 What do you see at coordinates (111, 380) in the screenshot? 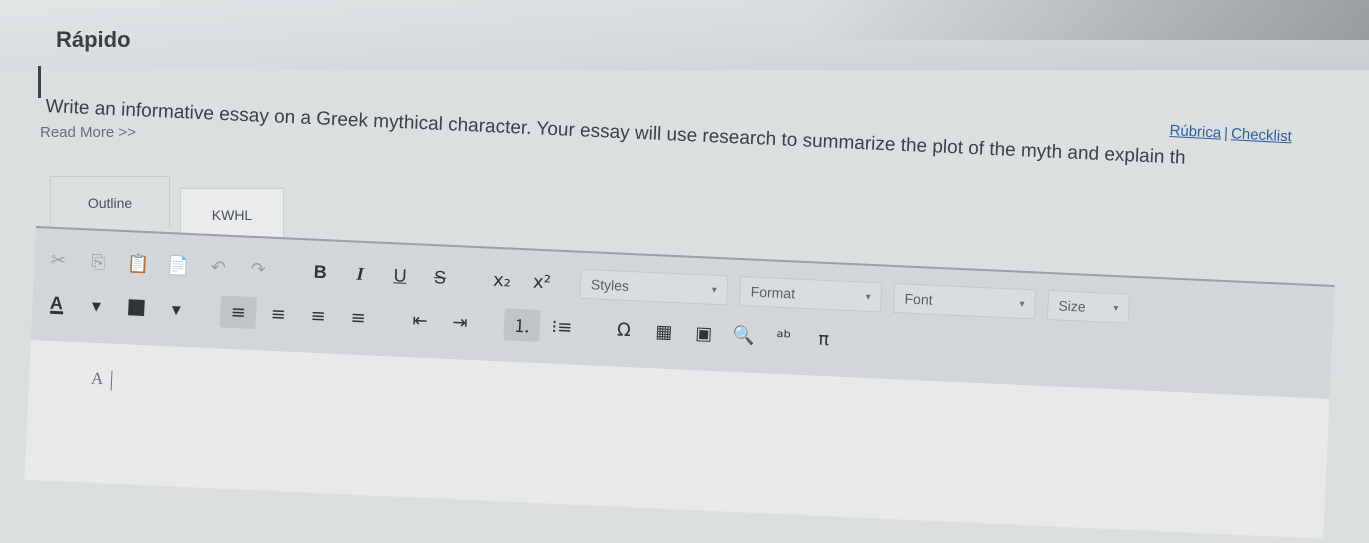
I see `text-caret-icon` at bounding box center [111, 380].